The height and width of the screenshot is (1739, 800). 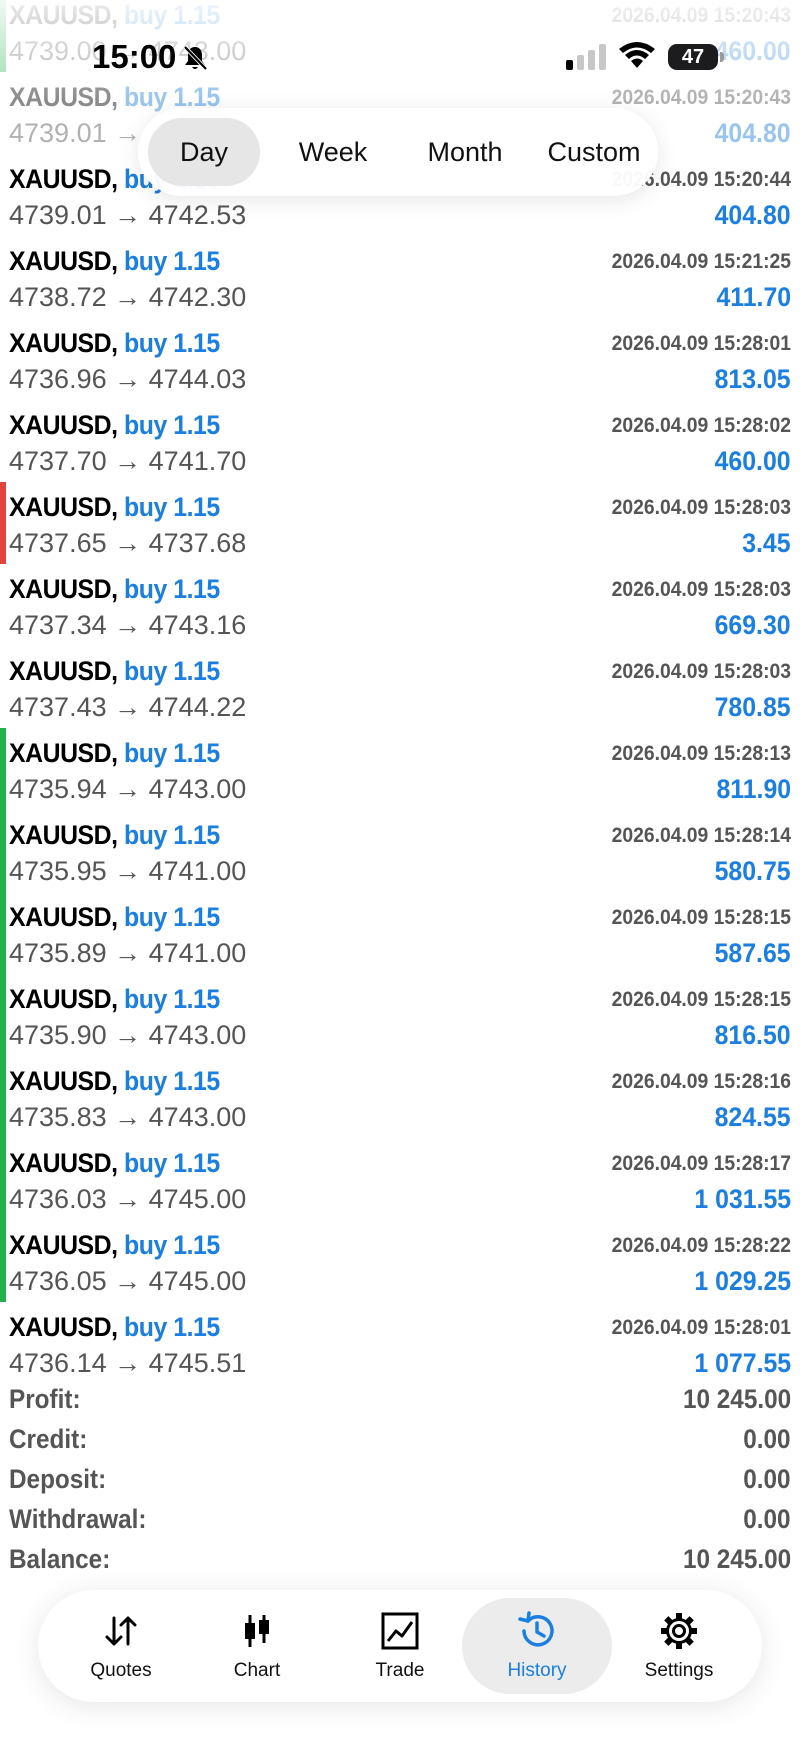 I want to click on tab-week-label: Week, so click(x=333, y=152).